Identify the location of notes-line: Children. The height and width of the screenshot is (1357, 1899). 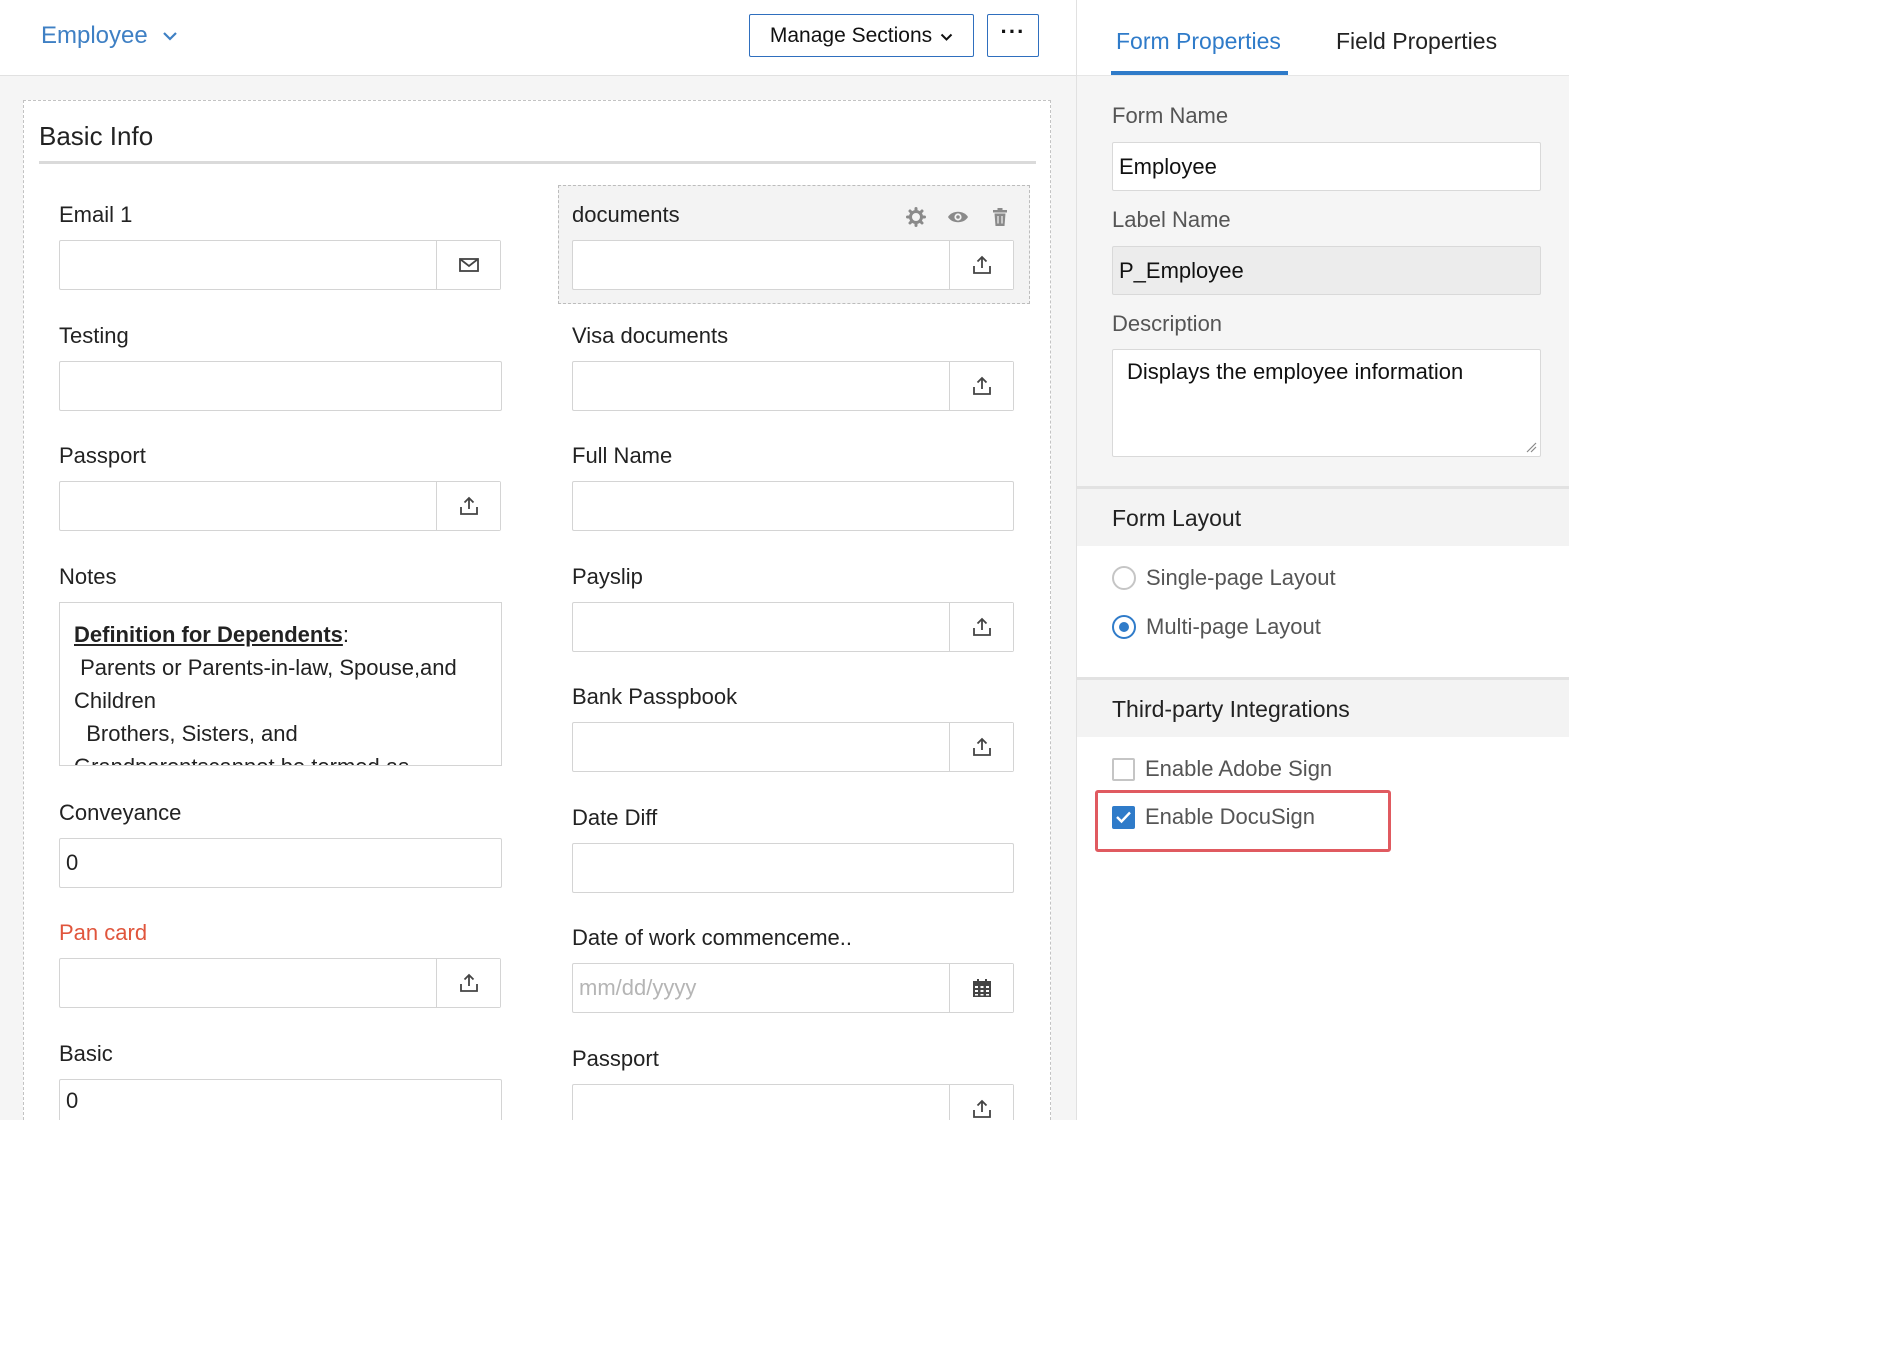
(115, 700).